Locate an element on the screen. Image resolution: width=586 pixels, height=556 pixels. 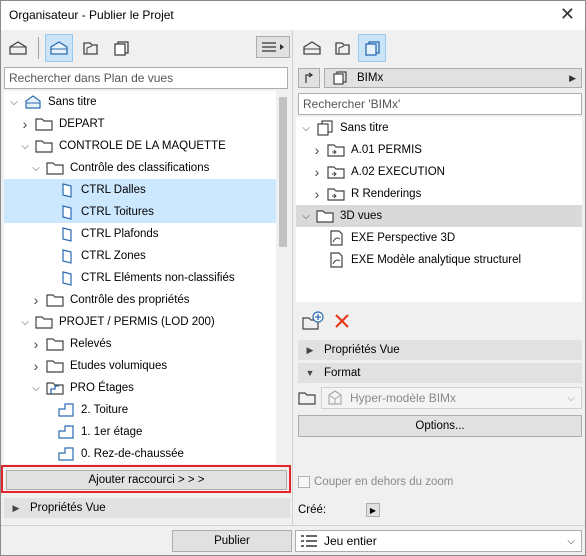
view-map-button is located at coordinates (59, 48).